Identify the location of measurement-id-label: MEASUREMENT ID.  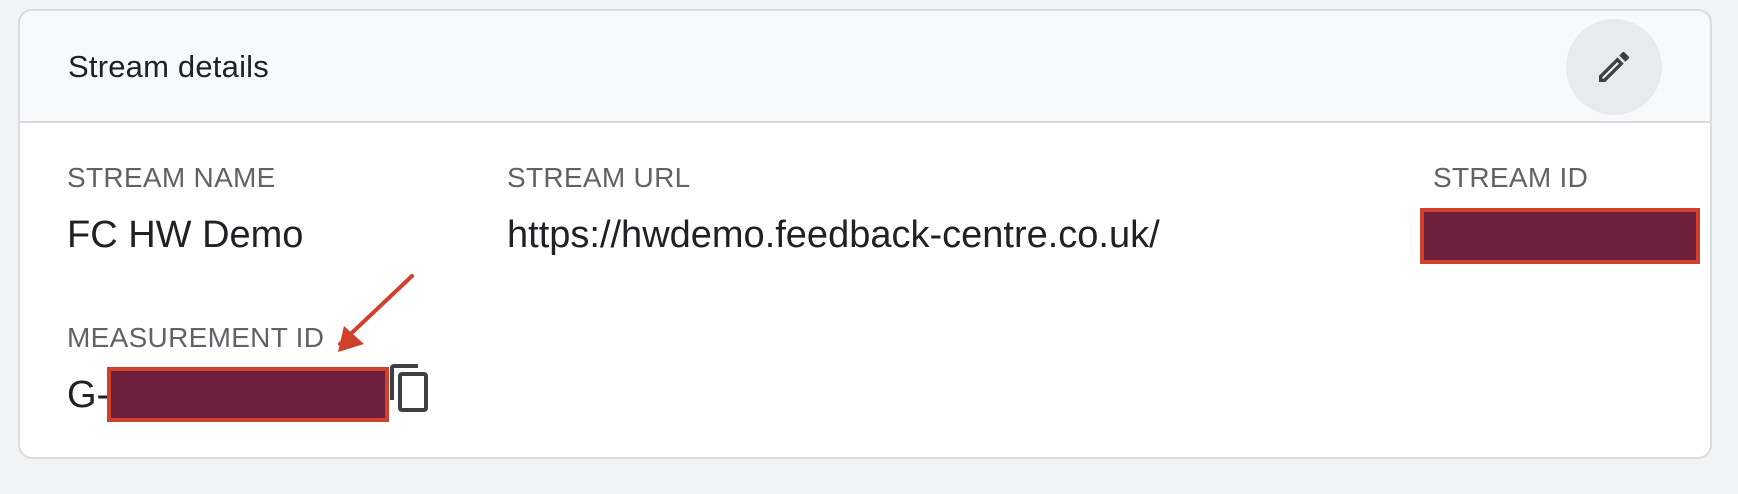
(196, 337).